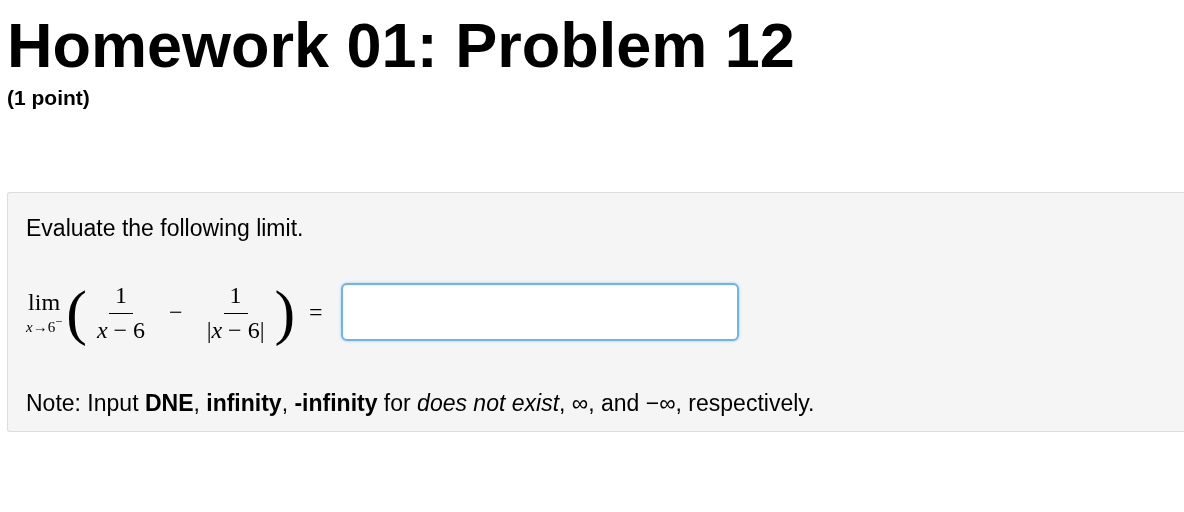 Image resolution: width=1184 pixels, height=512 pixels. I want to click on equals-sign: =, so click(316, 312).